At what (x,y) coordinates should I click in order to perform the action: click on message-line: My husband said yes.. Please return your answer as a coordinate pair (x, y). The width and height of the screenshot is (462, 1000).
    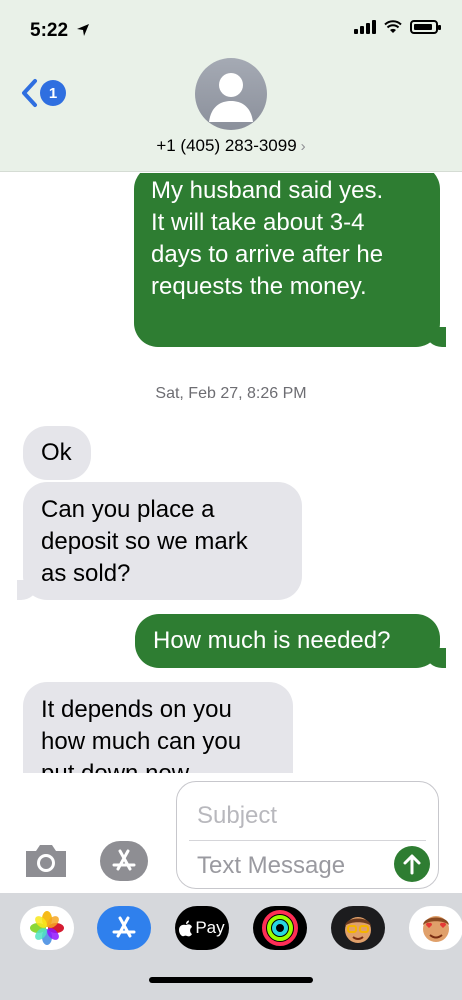
    Looking at the image, I should click on (267, 190).